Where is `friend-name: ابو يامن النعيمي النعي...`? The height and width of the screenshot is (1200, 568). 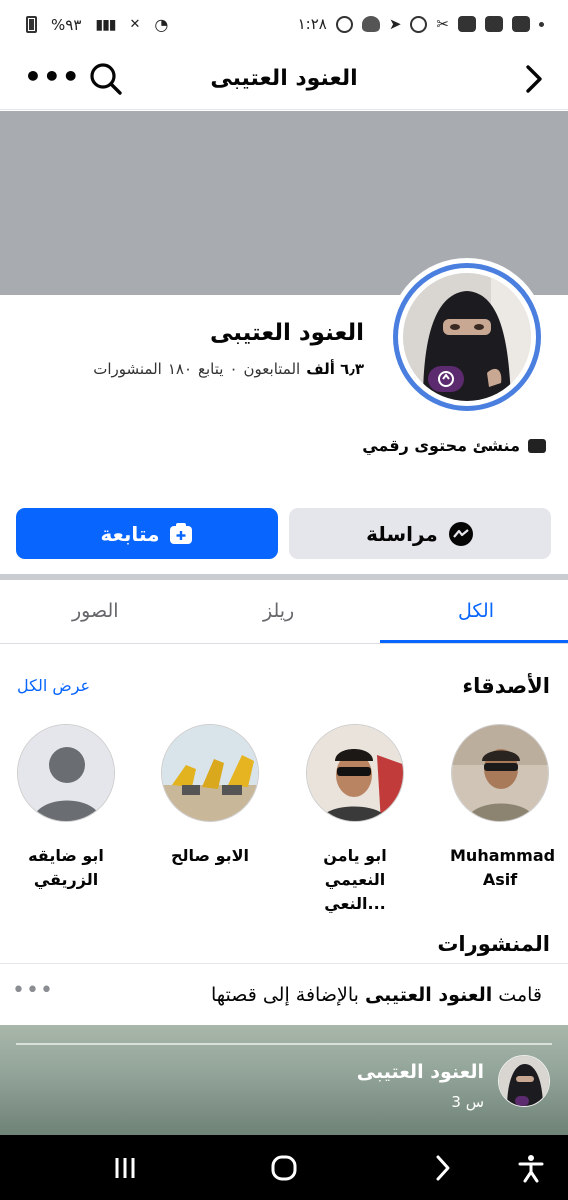 friend-name: ابو يامن النعيمي النعي... is located at coordinates (355, 879).